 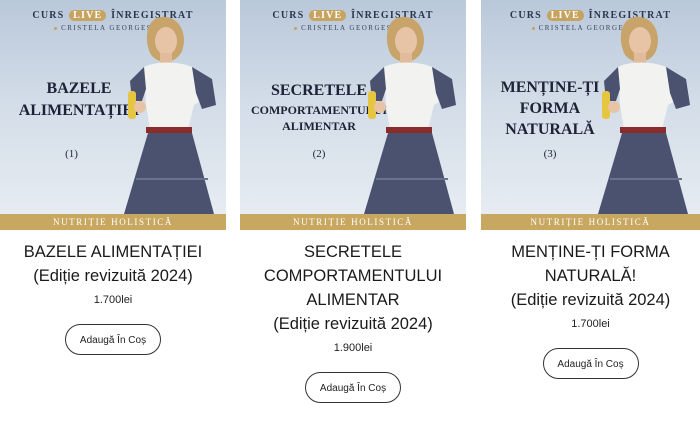 I want to click on product-price: 1.900lei, so click(x=353, y=348).